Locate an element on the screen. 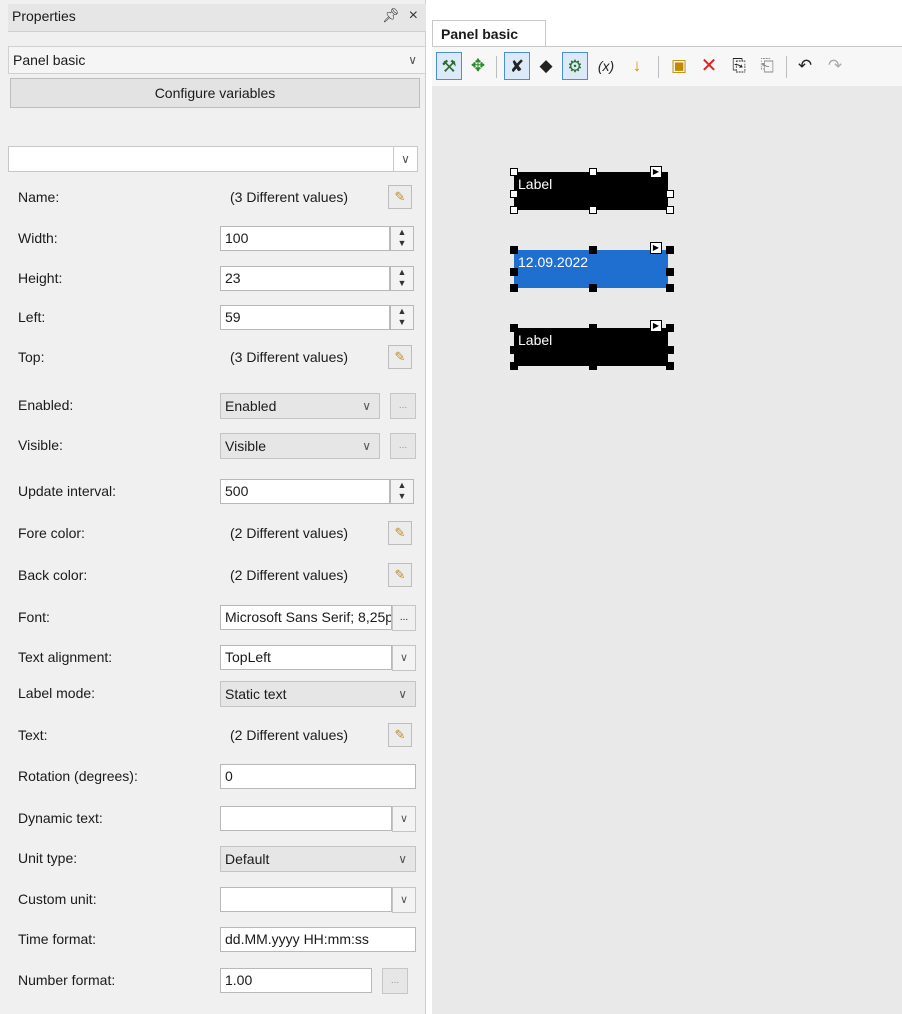  label-mode-label: Label mode: is located at coordinates (57, 693).